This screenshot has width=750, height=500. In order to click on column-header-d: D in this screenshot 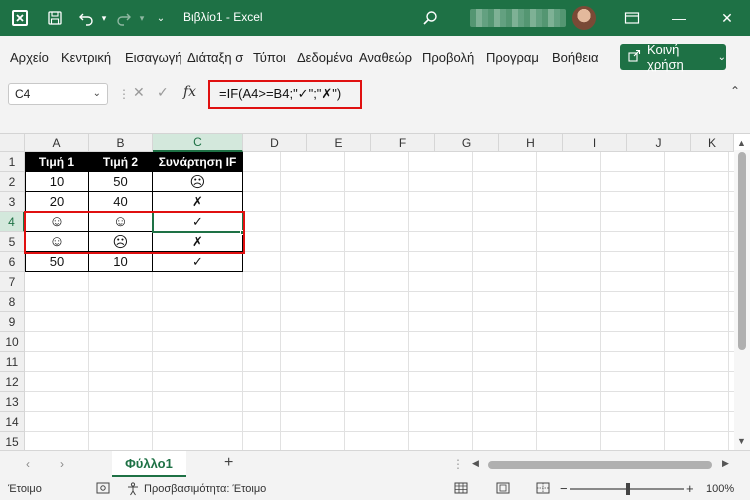, I will do `click(275, 143)`.